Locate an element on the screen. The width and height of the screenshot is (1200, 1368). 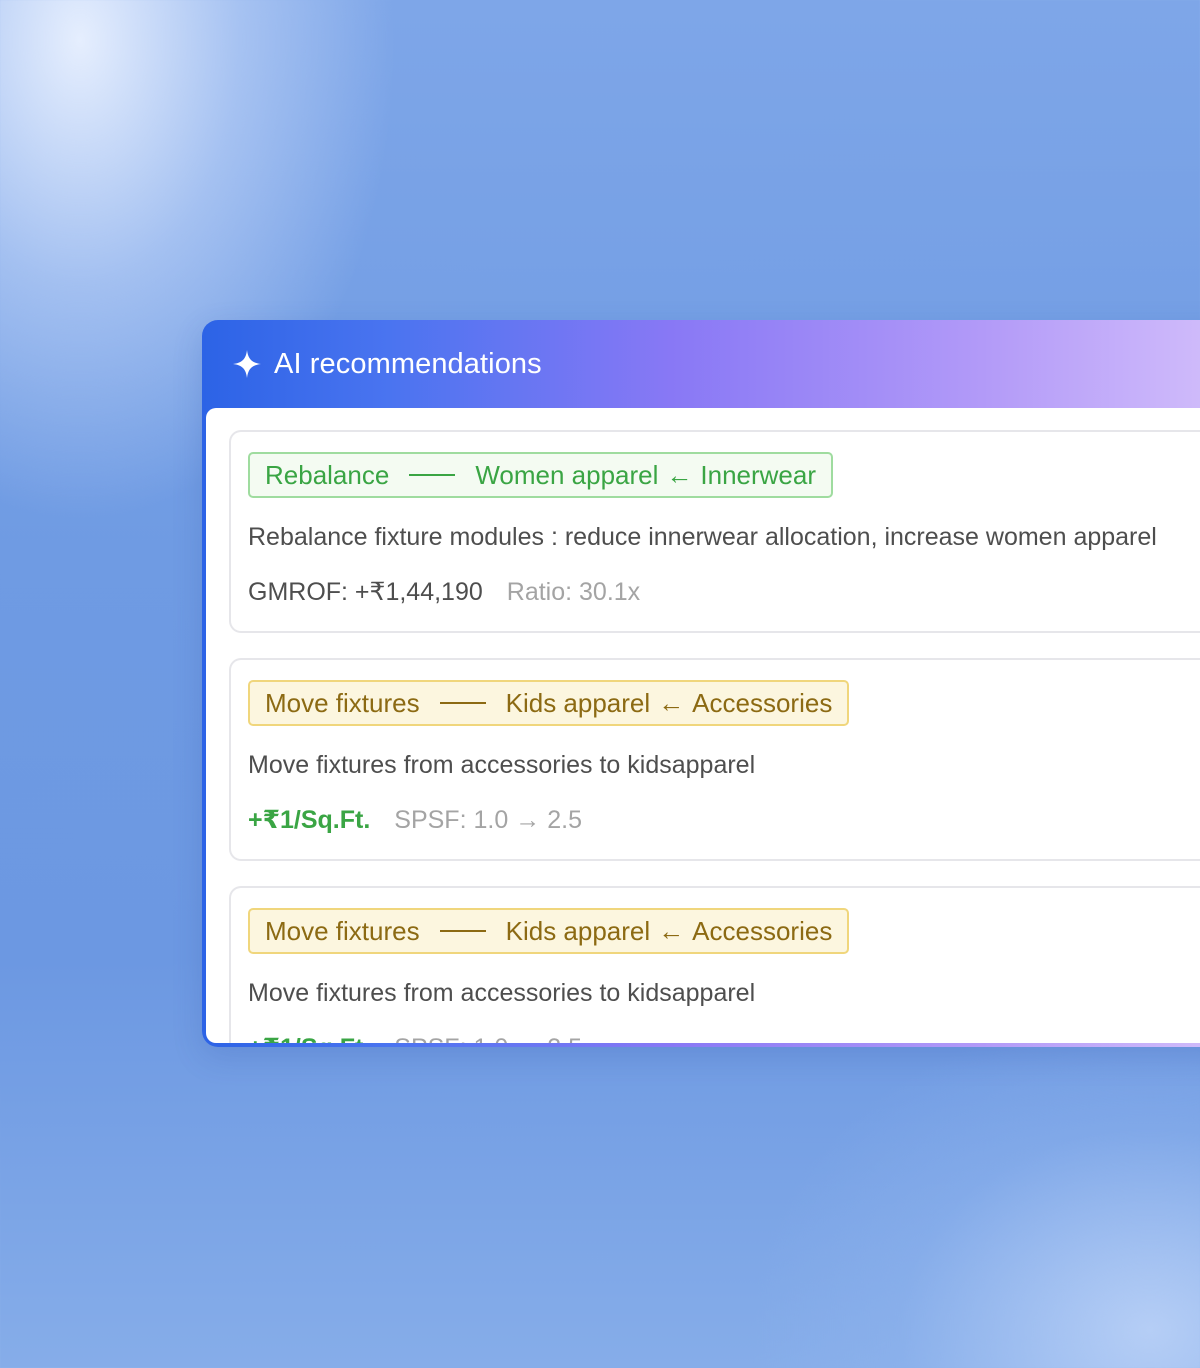
recommendation-metrics: +₹1/Sq.Ft. SPSF: 1.0 → 2.5 is located at coordinates (415, 1038).